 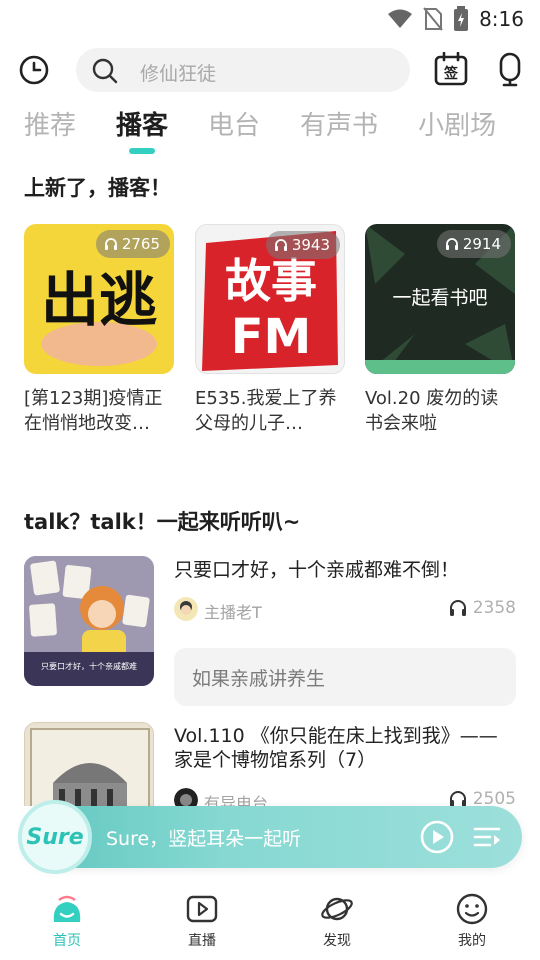 I want to click on nav-label: 发现, so click(x=337, y=941).